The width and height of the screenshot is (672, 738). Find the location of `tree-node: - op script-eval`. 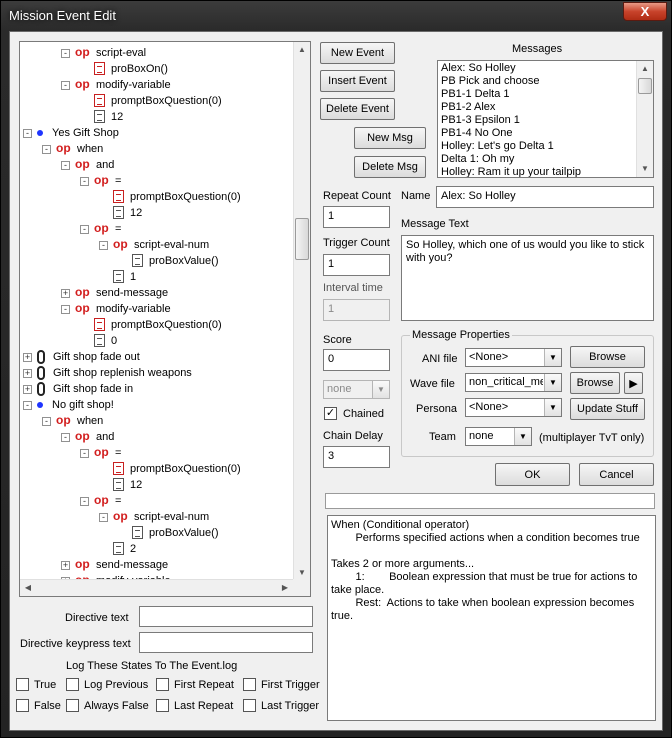

tree-node: - op script-eval is located at coordinates (155, 53).